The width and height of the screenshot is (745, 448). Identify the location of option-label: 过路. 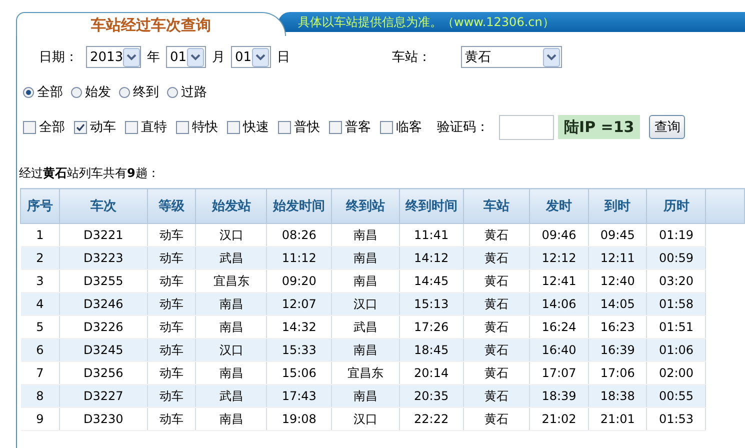
(194, 92).